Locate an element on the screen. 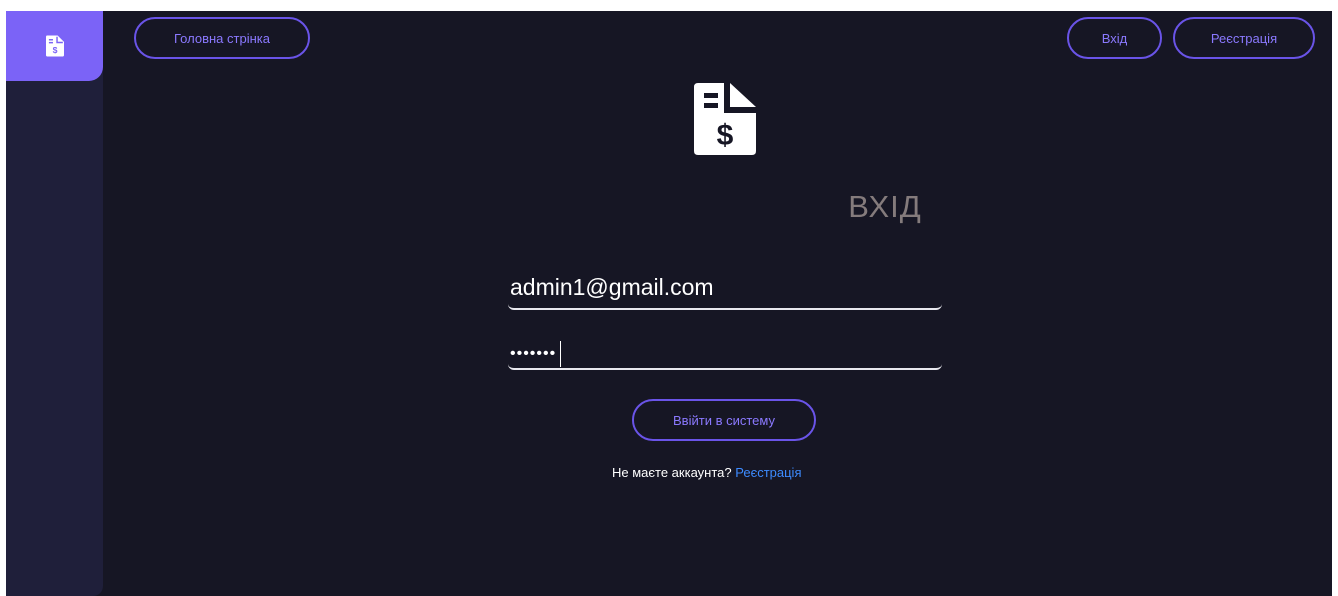 This screenshot has width=1338, height=596. login-nav-button: Вхід is located at coordinates (1114, 38).